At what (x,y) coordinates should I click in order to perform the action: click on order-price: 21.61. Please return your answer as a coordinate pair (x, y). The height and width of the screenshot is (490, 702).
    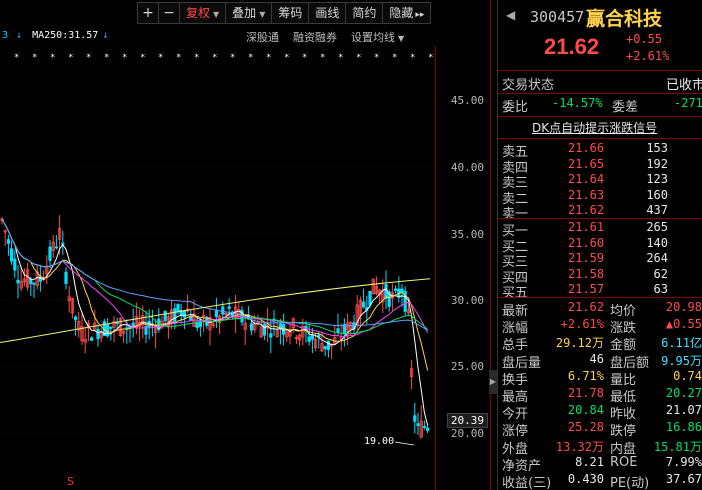
    Looking at the image, I should click on (586, 227).